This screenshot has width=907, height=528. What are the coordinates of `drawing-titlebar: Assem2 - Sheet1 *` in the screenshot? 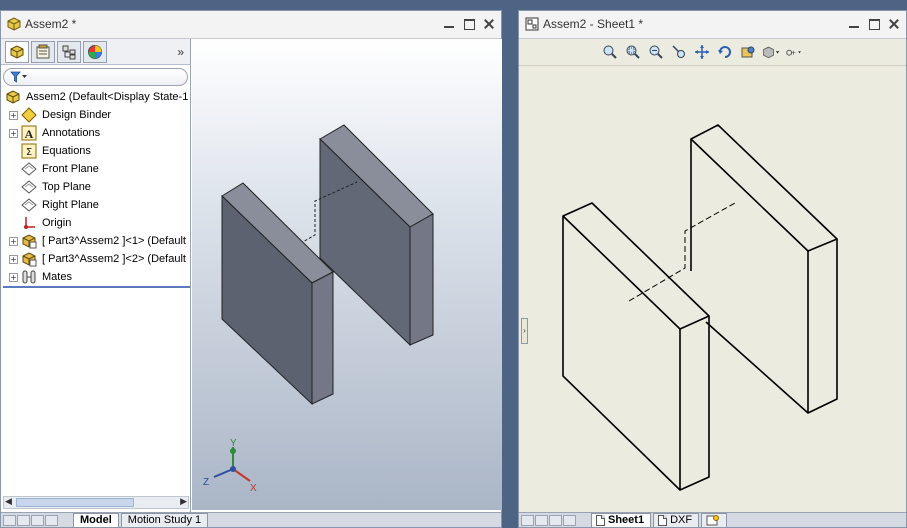 It's located at (712, 25).